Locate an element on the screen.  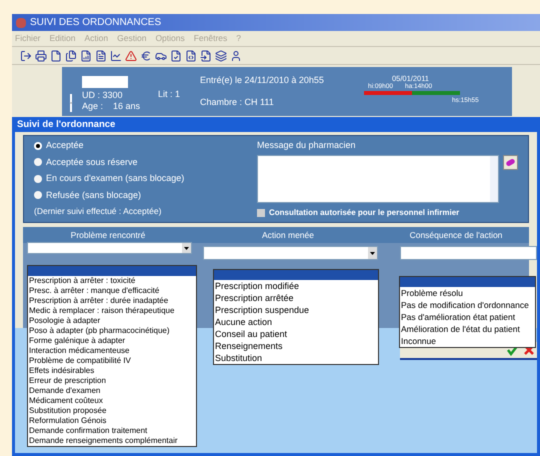
list-option: Demande renseignements complémentair is located at coordinates (112, 441).